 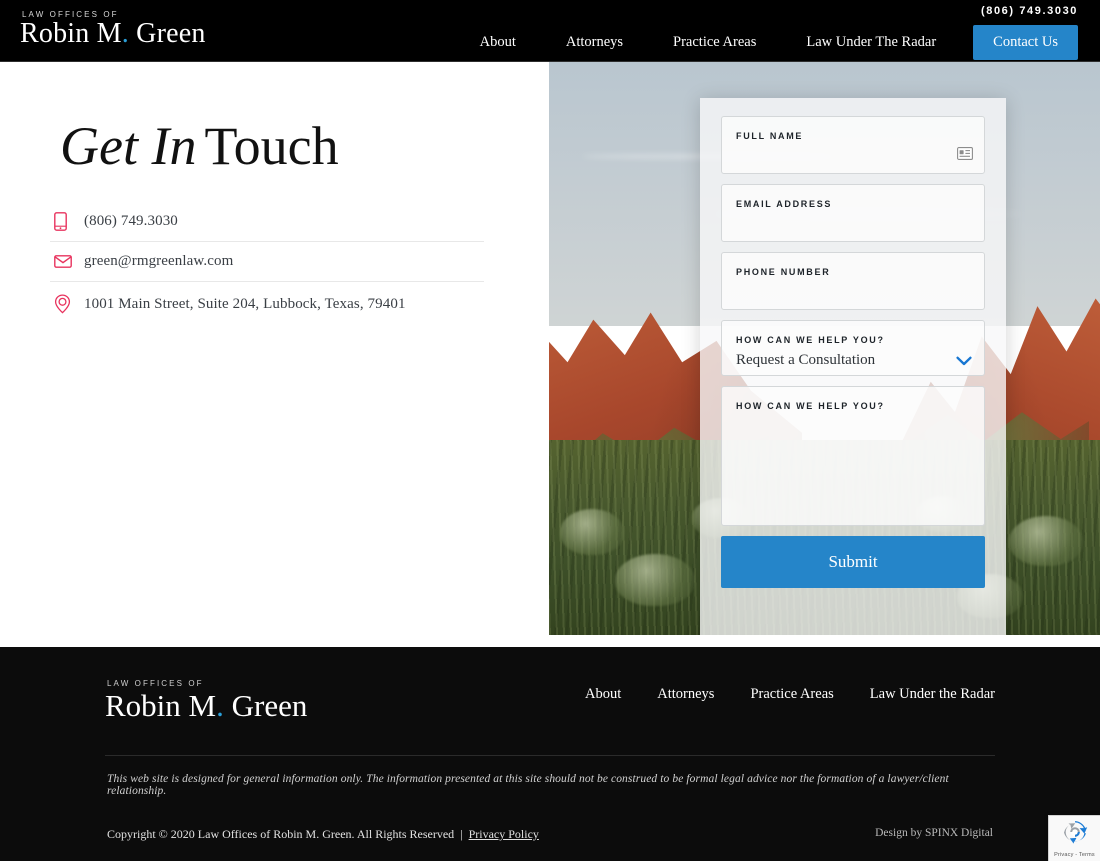 What do you see at coordinates (1025, 42) in the screenshot?
I see `contact-us-button: Contact Us` at bounding box center [1025, 42].